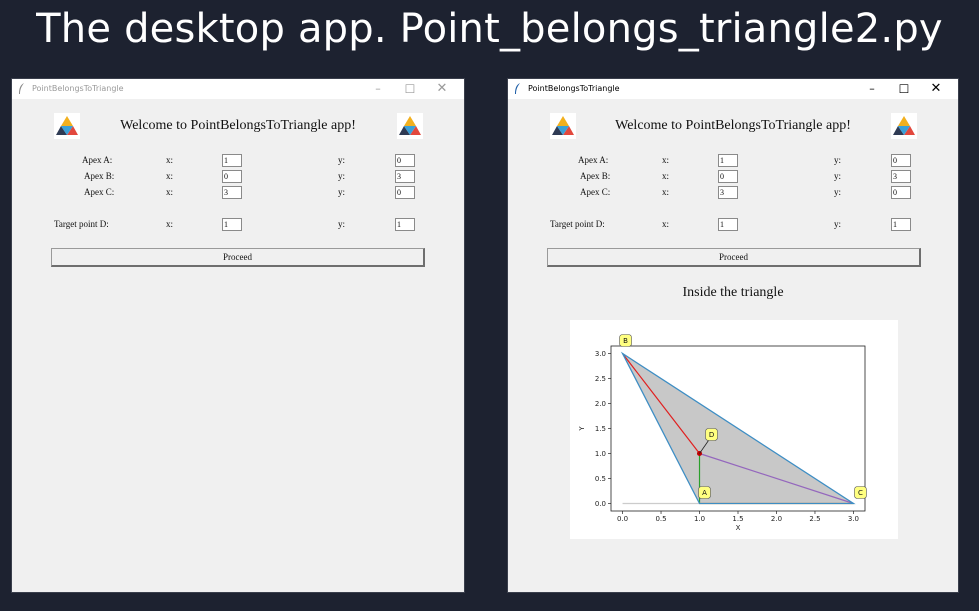 The image size is (979, 611). I want to click on y-axis-label: Y, so click(582, 429).